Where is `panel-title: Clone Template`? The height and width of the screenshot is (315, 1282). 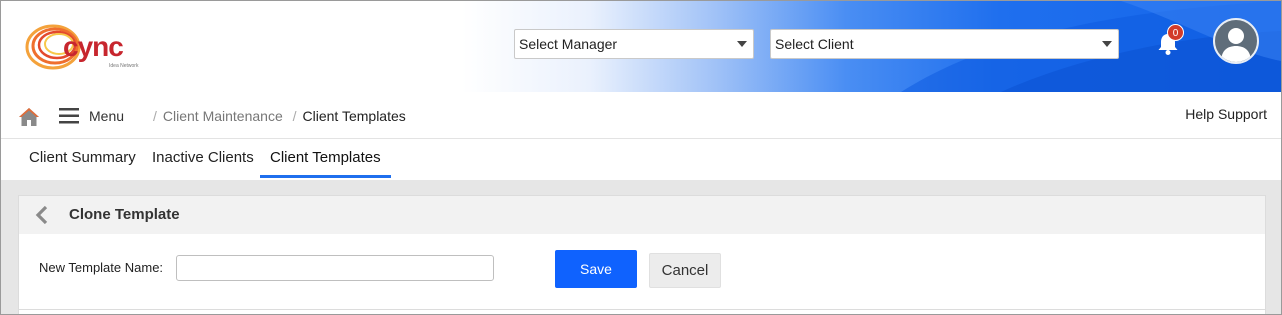
panel-title: Clone Template is located at coordinates (124, 214).